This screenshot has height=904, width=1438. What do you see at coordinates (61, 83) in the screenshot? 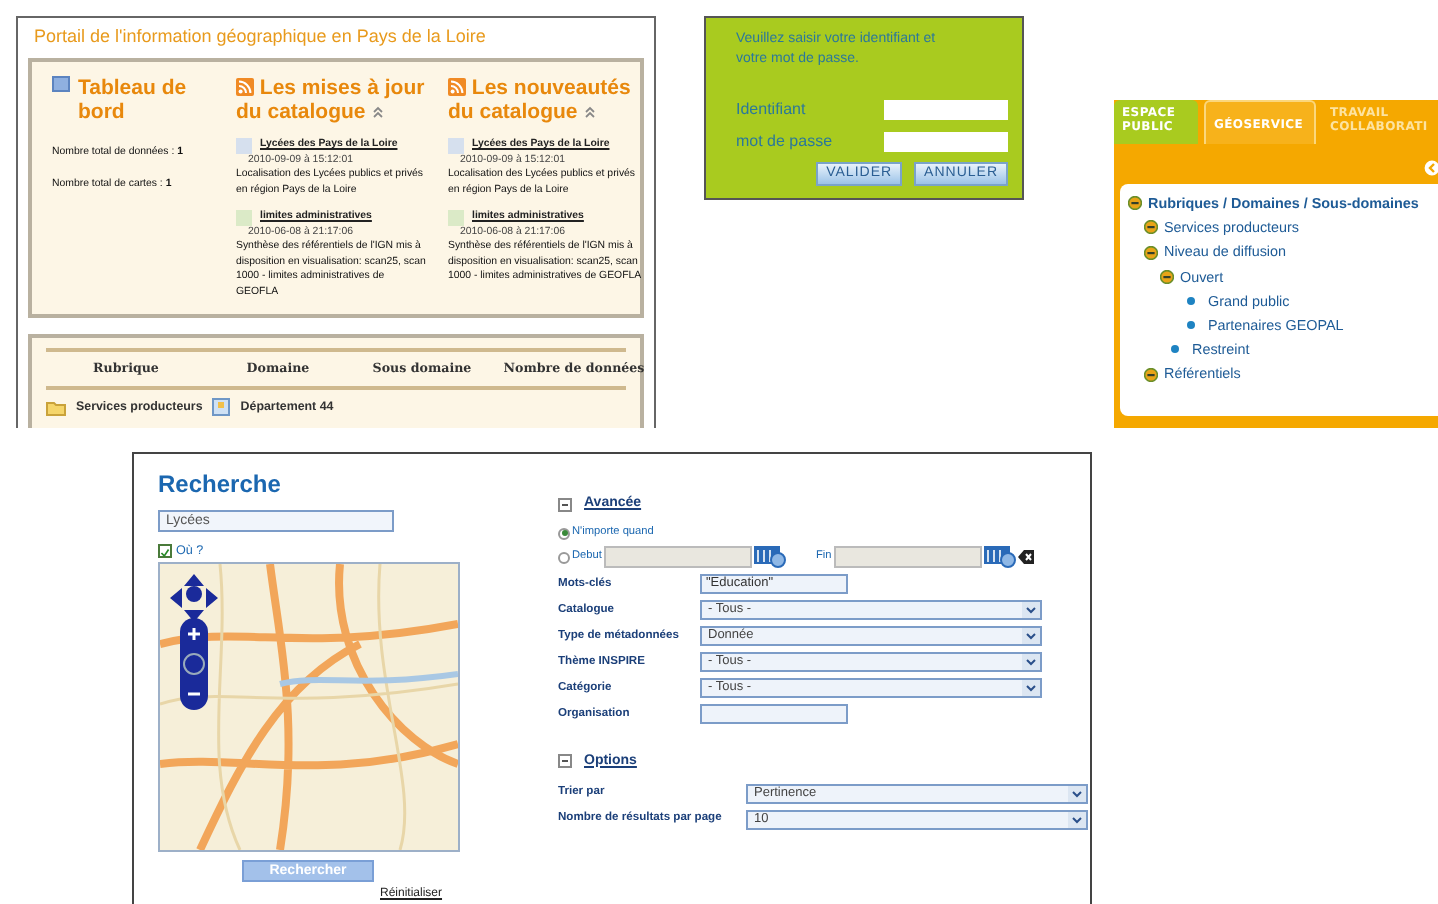
I see `dashboard-icon` at bounding box center [61, 83].